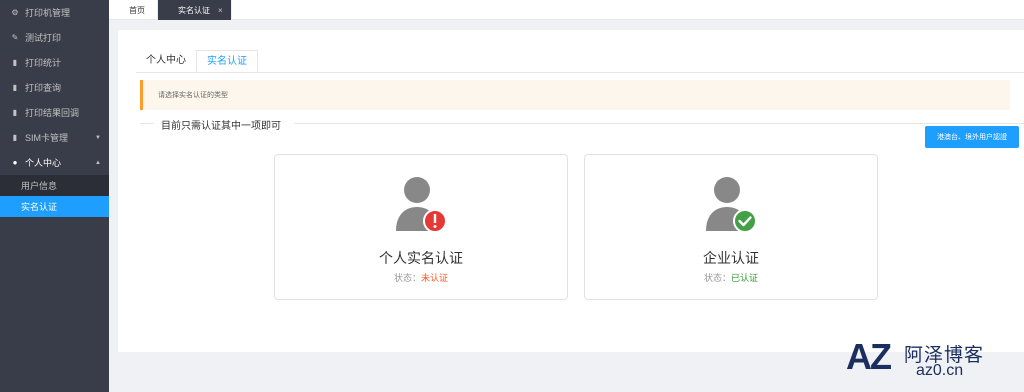  I want to click on tab-label: 首页, so click(137, 10).